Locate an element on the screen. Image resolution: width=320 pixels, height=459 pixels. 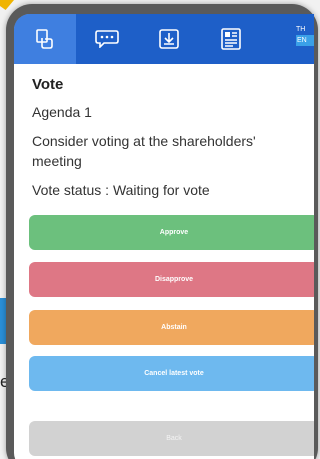
tab-vote is located at coordinates (45, 39).